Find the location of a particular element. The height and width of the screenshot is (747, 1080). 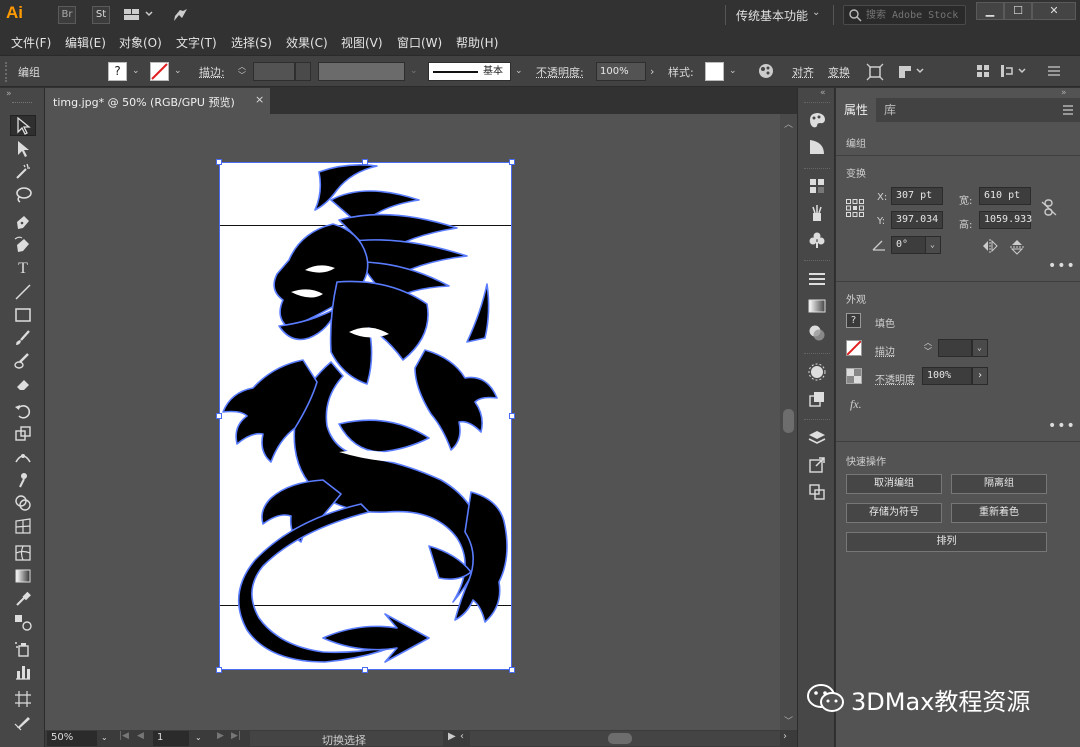

panel-menu-icon is located at coordinates (1068, 111).